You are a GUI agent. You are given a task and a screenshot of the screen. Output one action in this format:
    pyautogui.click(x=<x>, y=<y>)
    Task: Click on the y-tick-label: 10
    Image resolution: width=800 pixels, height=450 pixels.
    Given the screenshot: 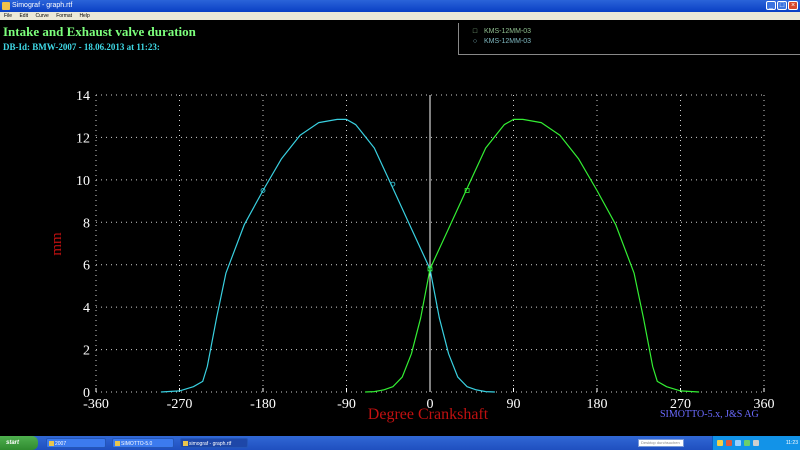 What is the action you would take?
    pyautogui.click(x=83, y=181)
    